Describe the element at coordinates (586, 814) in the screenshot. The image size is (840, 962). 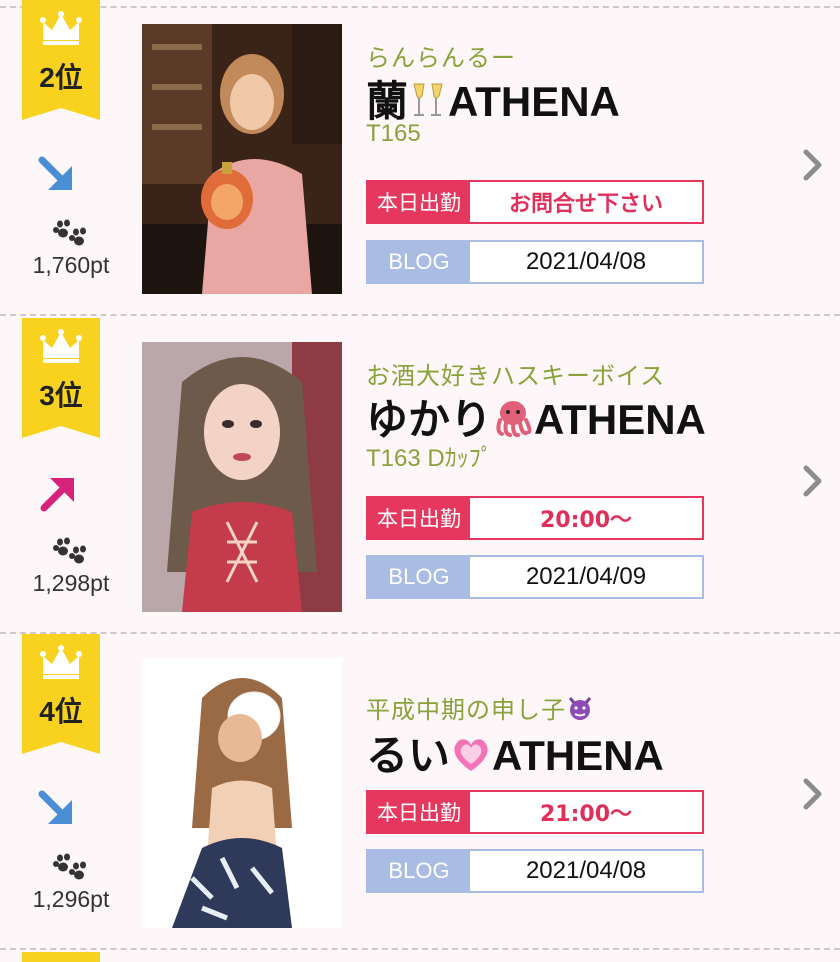
I see `today-schedule-value: 21:00～` at that location.